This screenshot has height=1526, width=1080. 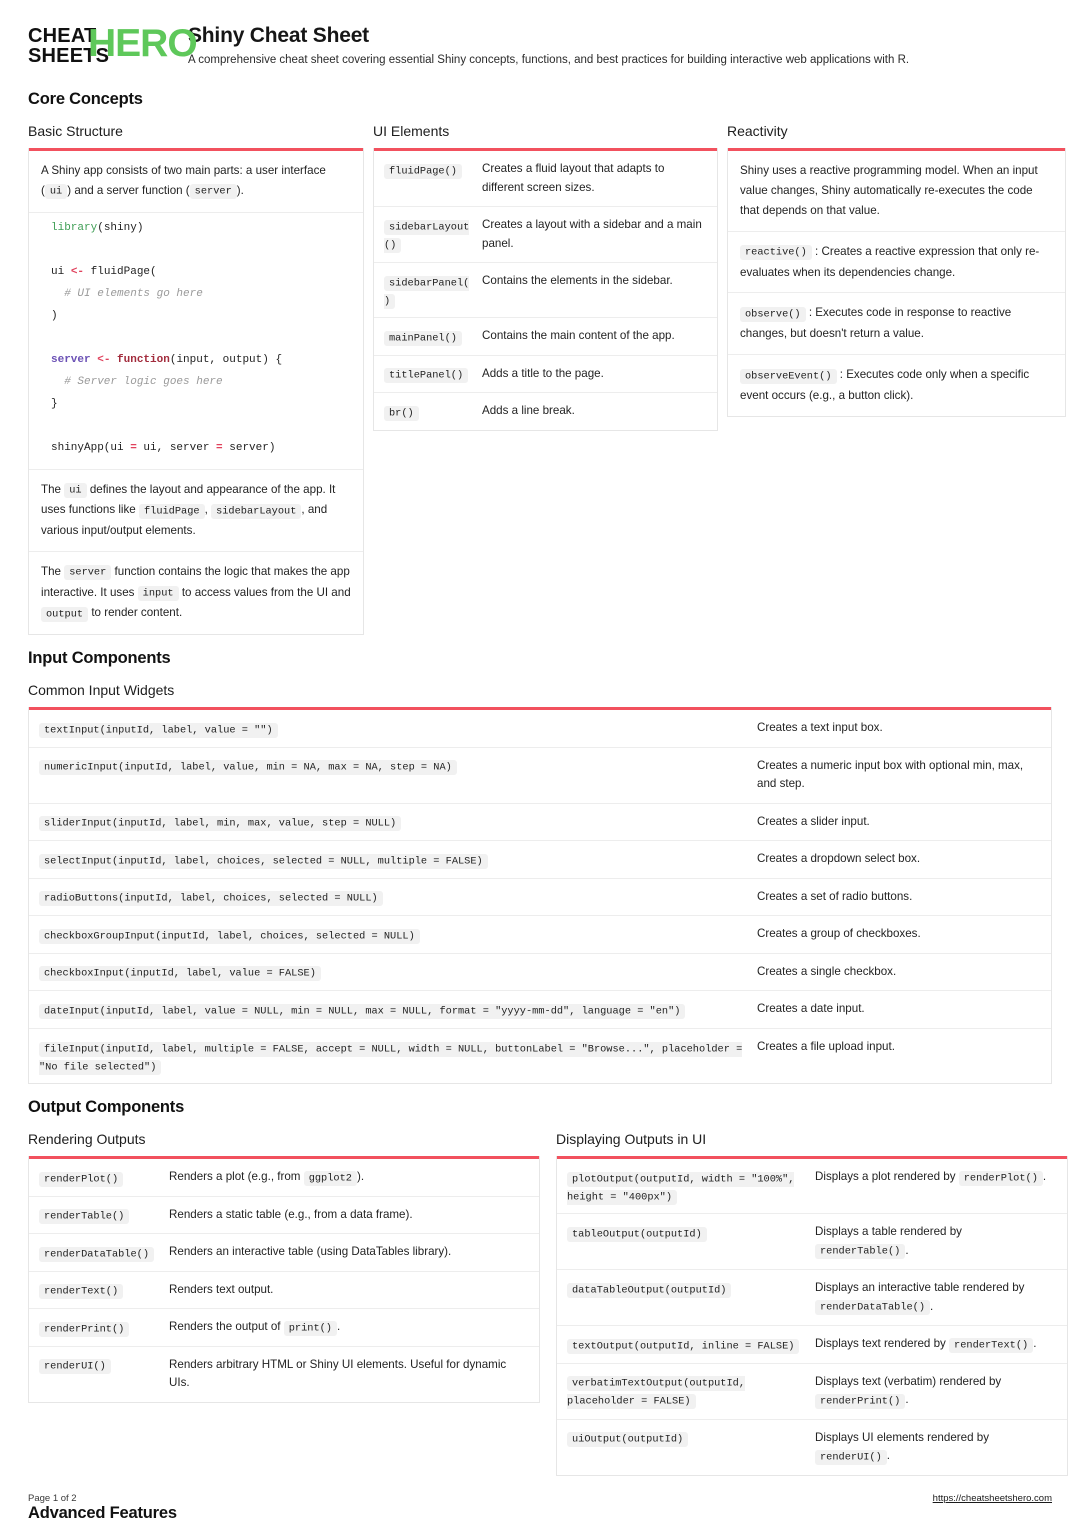 I want to click on code-chip: mainPanel(), so click(x=423, y=338).